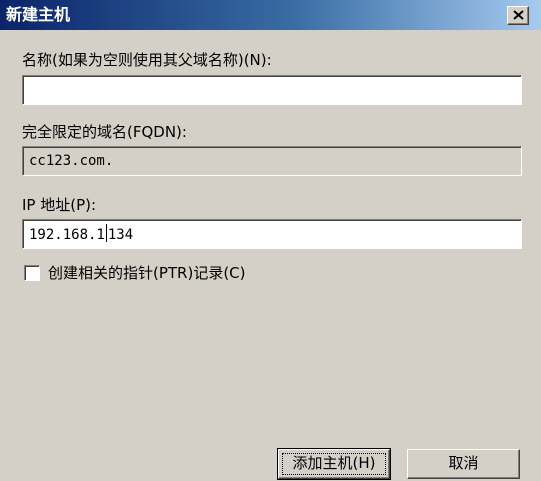 This screenshot has height=481, width=541. I want to click on ip-address-input: 192.168.1 134, so click(272, 234).